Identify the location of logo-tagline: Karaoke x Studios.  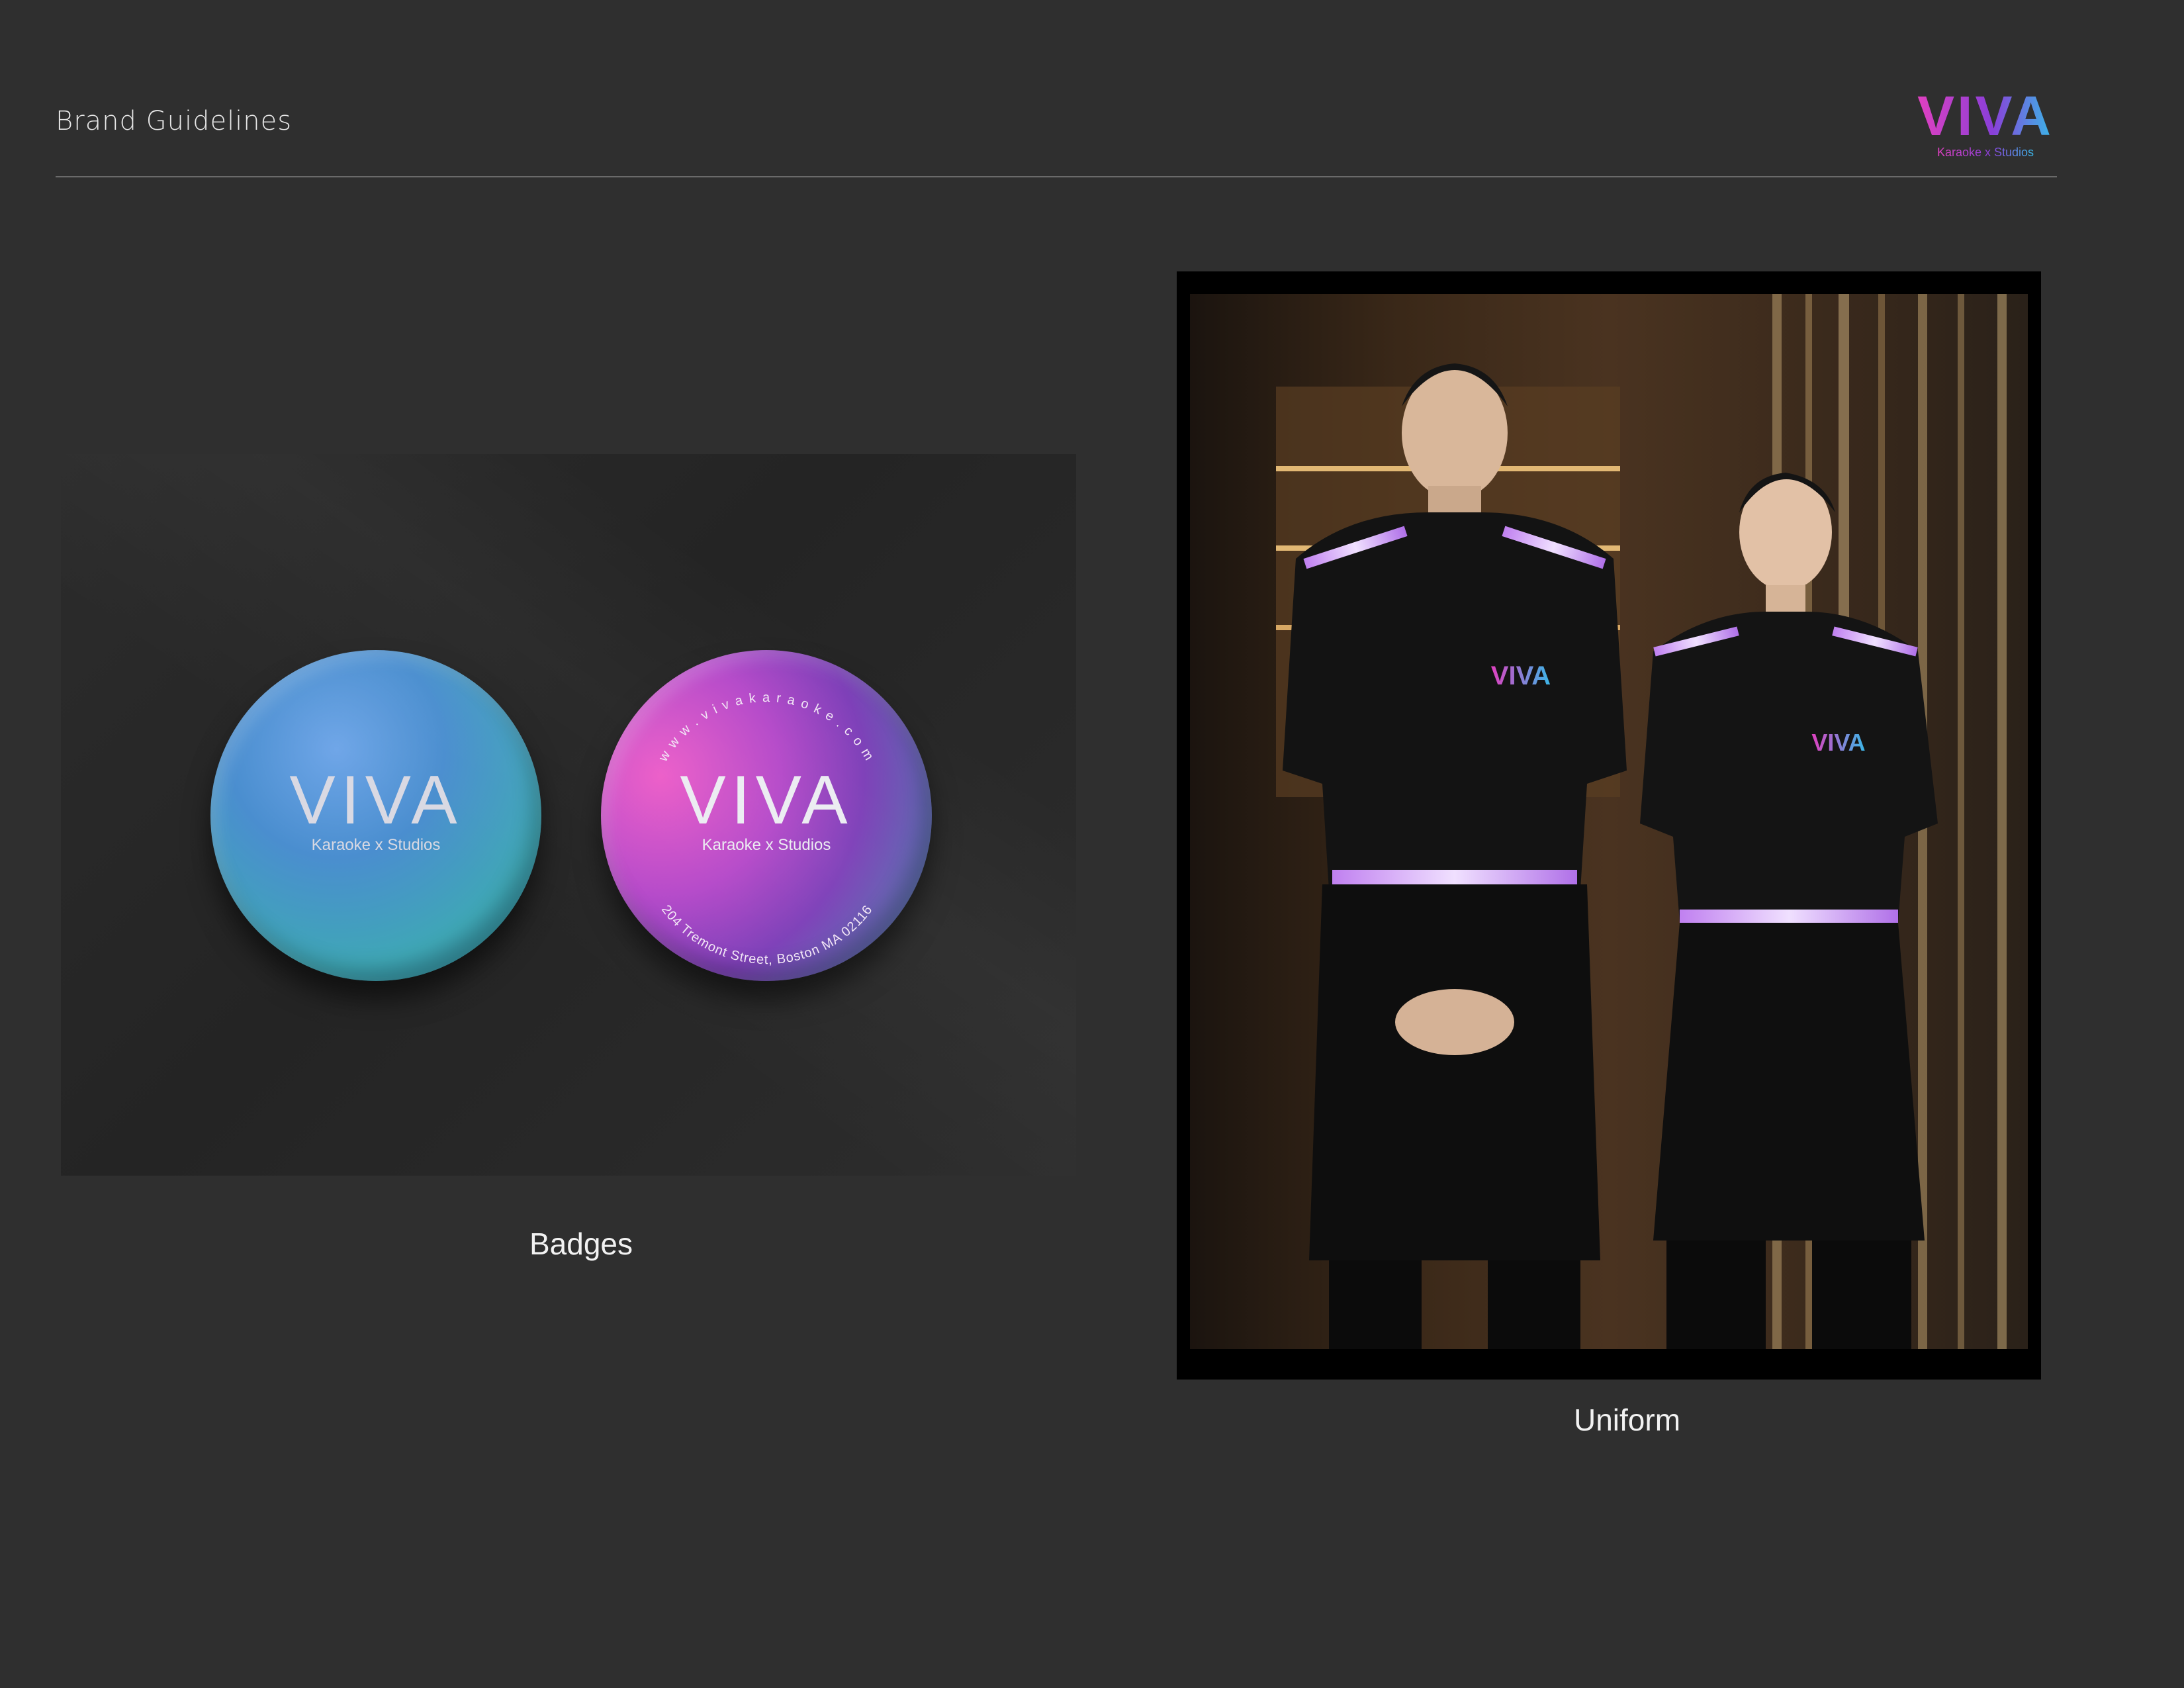
(1985, 152).